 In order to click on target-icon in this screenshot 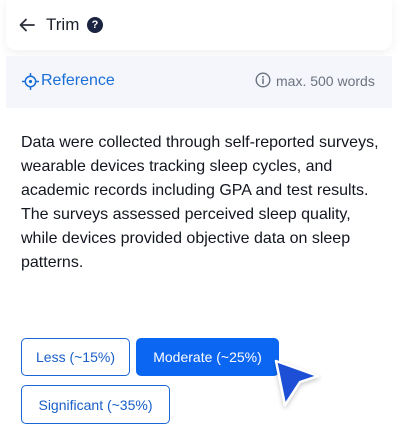, I will do `click(30, 81)`.